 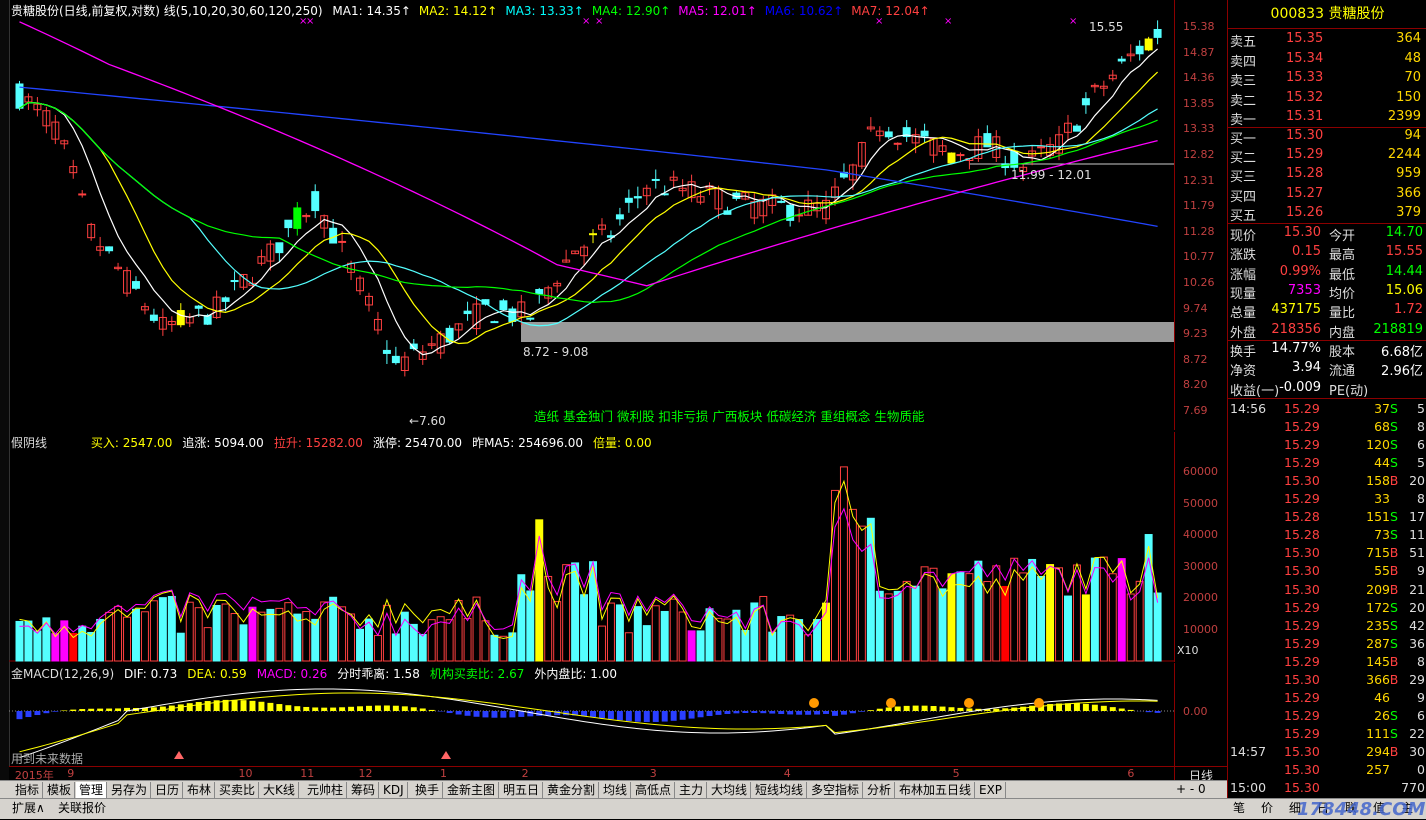 I want to click on ask-price: 15.31, so click(x=1304, y=116).